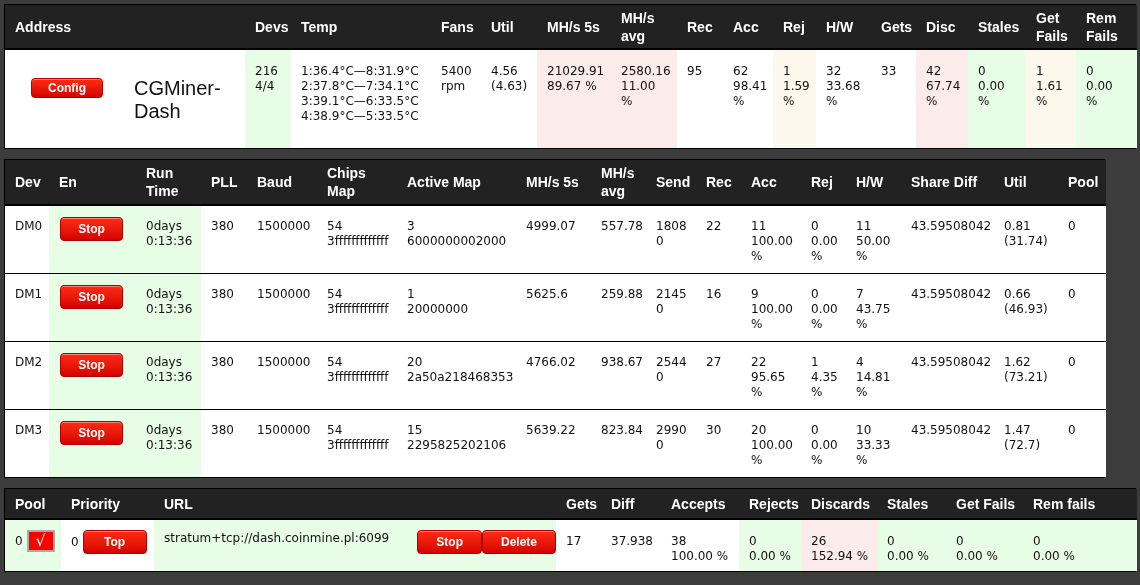 The width and height of the screenshot is (1140, 585). Describe the element at coordinates (618, 307) in the screenshot. I see `table-cell: 259.88` at that location.